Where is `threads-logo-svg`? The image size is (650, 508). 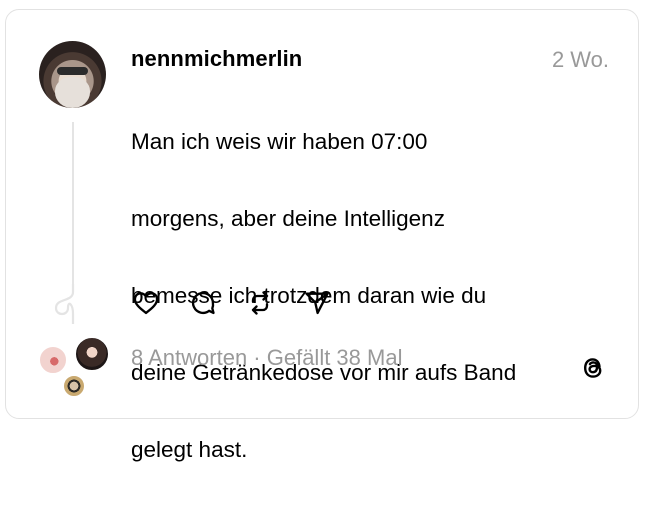
threads-logo-svg is located at coordinates (592, 368).